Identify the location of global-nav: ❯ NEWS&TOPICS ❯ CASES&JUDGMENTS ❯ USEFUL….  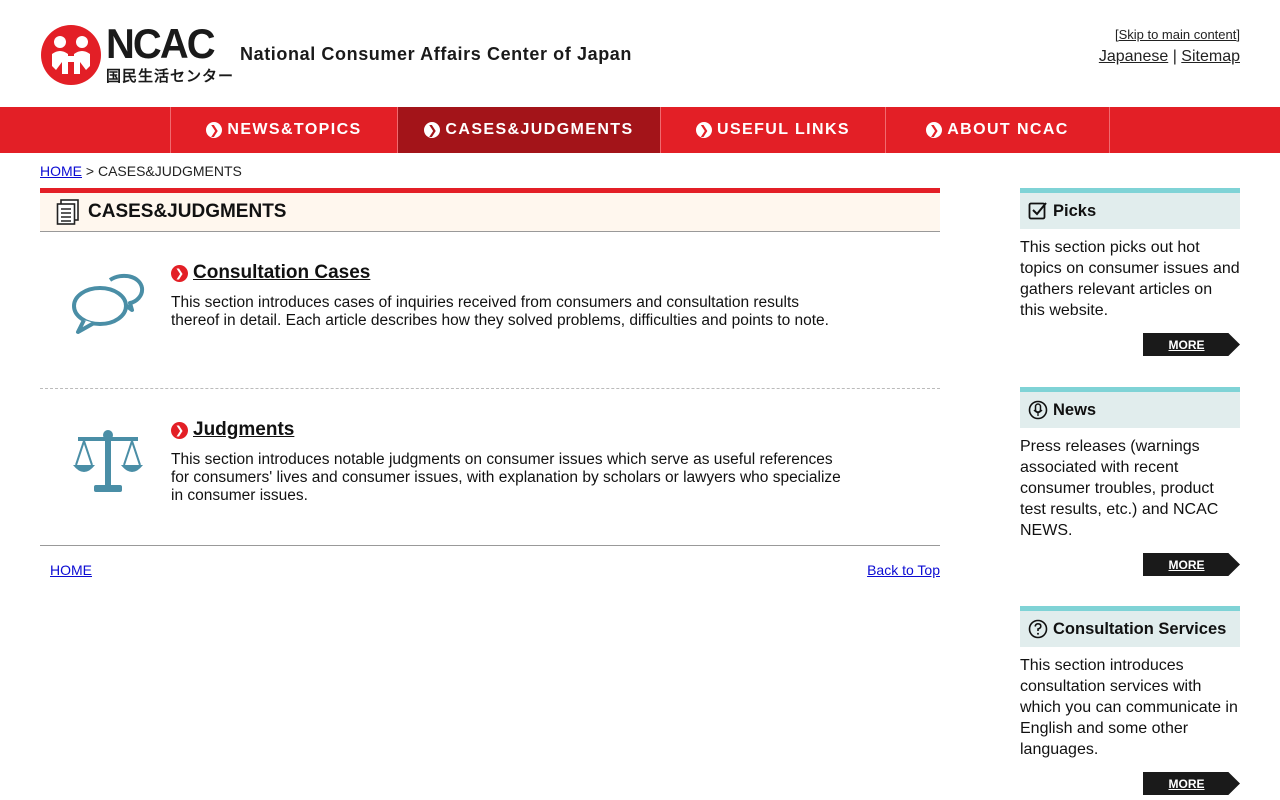
(640, 130).